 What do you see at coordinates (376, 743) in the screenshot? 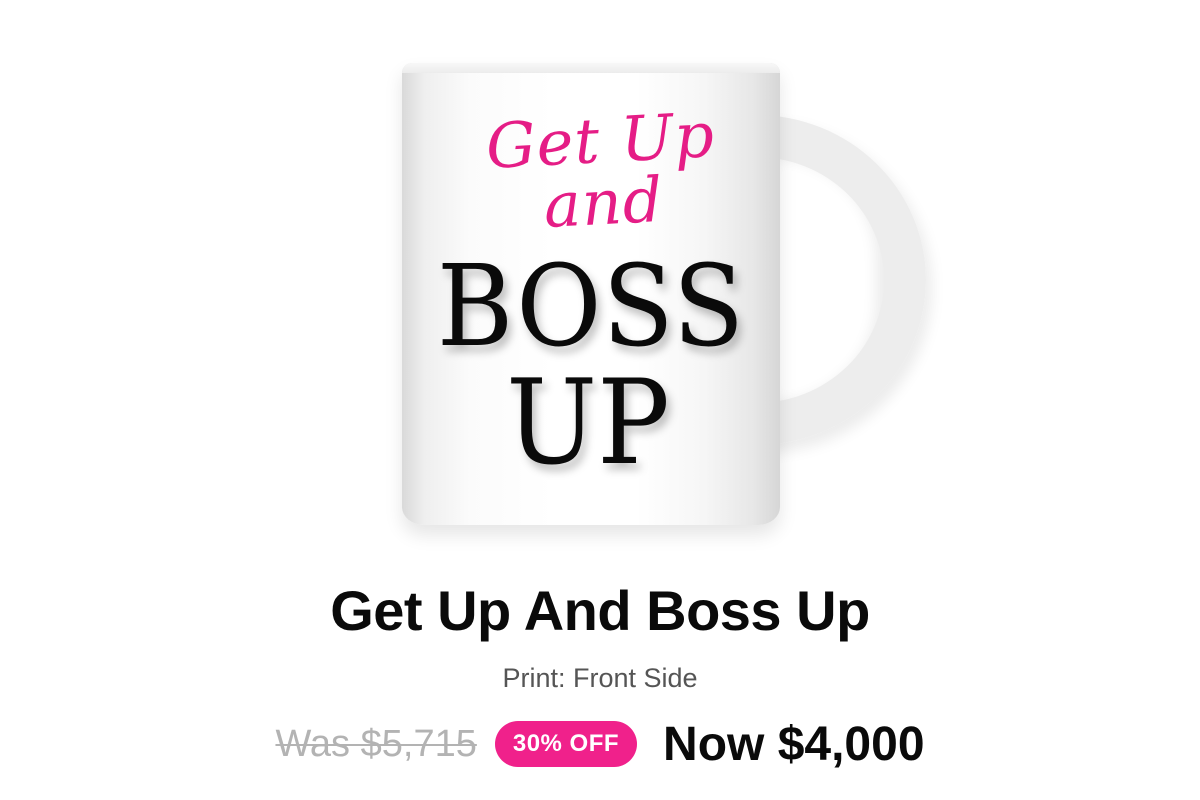
I see `original-price: Was $5,715` at bounding box center [376, 743].